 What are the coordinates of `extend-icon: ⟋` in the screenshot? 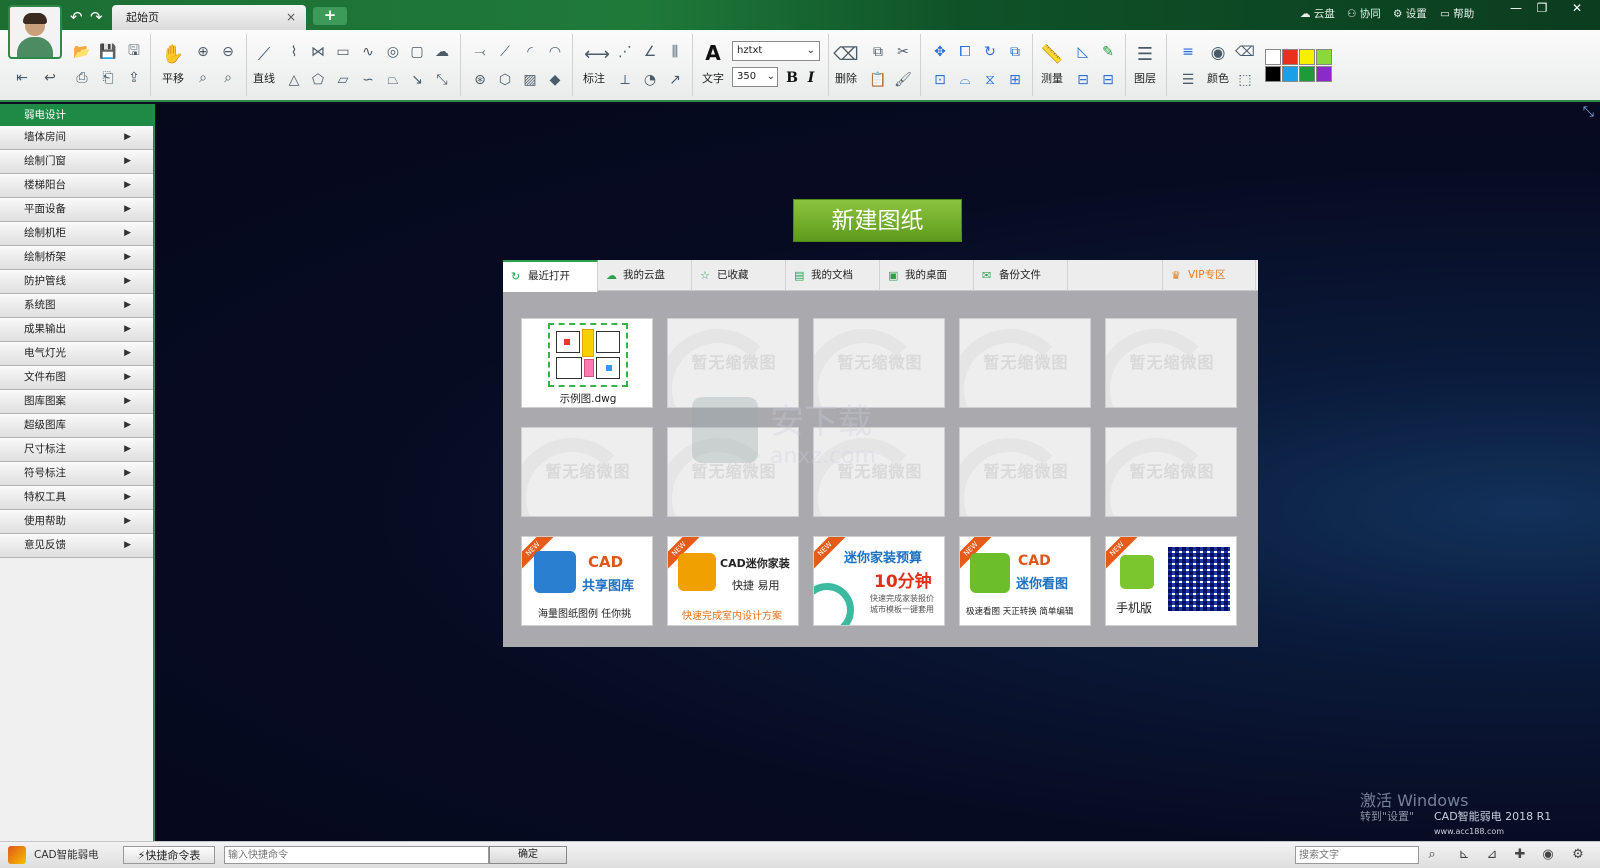 It's located at (505, 52).